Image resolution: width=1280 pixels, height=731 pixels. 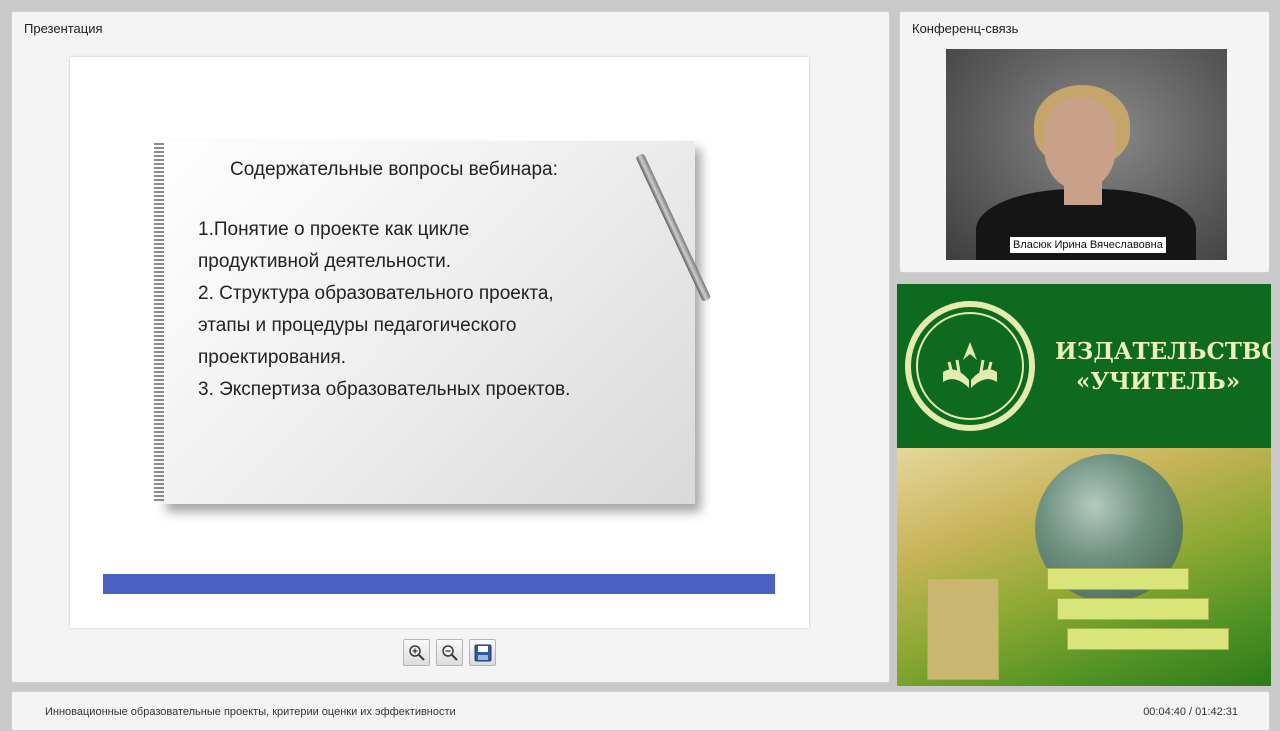 I want to click on speaker-name-tag: Власюк Ирина Вячеславовна, so click(x=1088, y=245).